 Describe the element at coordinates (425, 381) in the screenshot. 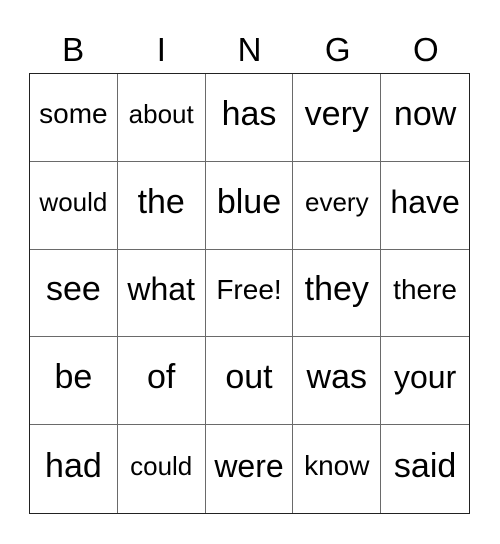

I see `bingo-cell: your` at that location.